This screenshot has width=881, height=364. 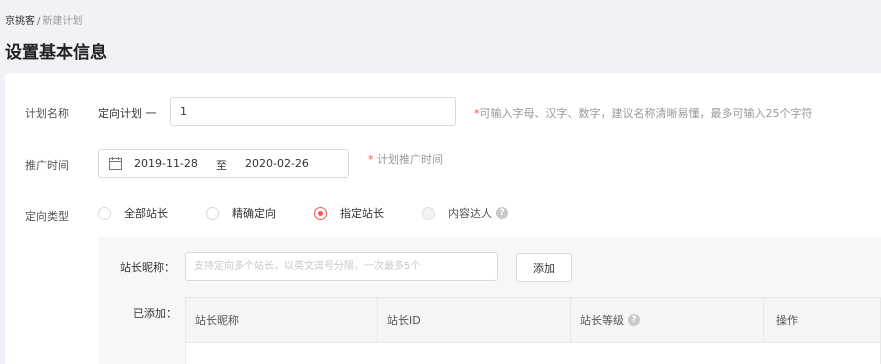 I want to click on radio-label: 指定站长, so click(x=362, y=213).